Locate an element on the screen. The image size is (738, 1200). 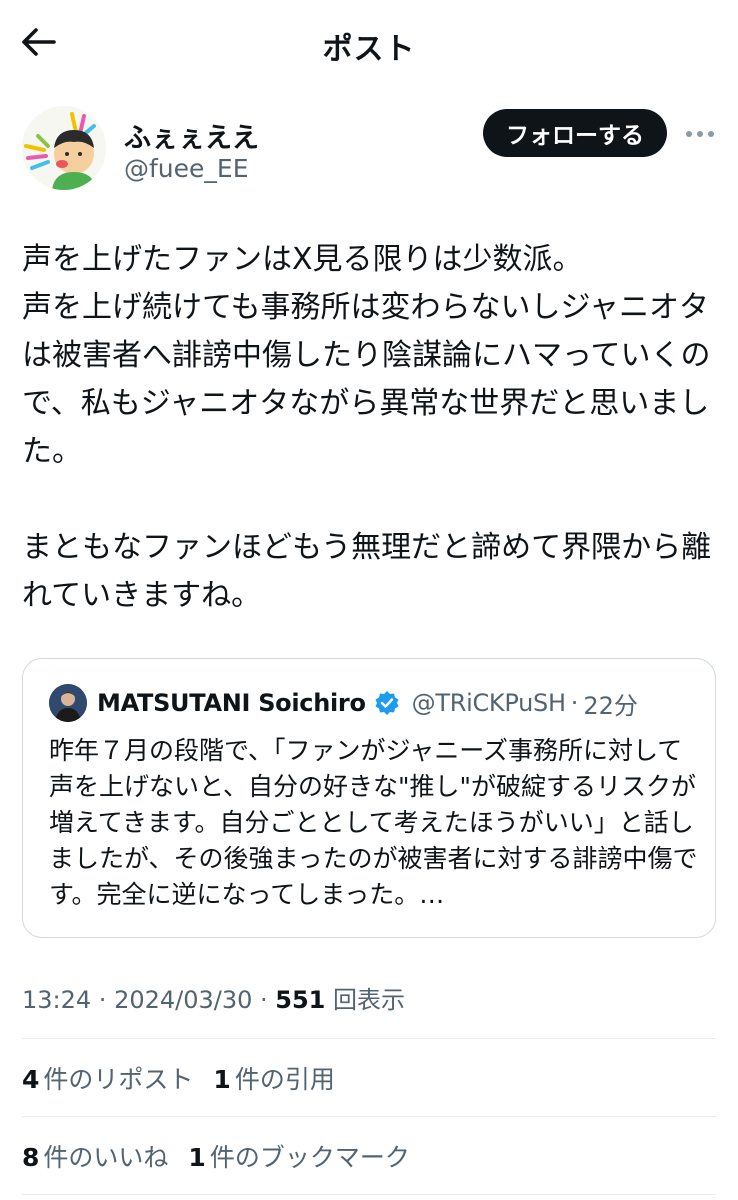
quoted-author-handle: @TRiCKPuSH is located at coordinates (488, 703).